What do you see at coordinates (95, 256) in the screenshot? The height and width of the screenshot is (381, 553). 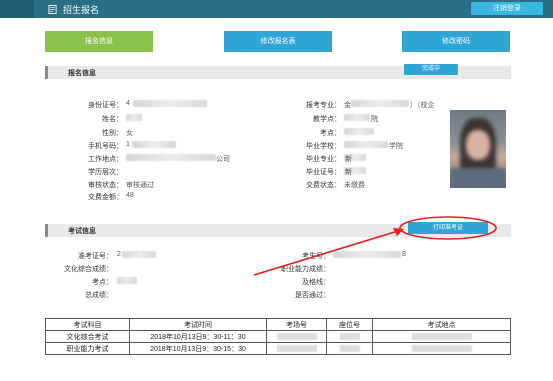 I see `admission-label: 准考证号：` at bounding box center [95, 256].